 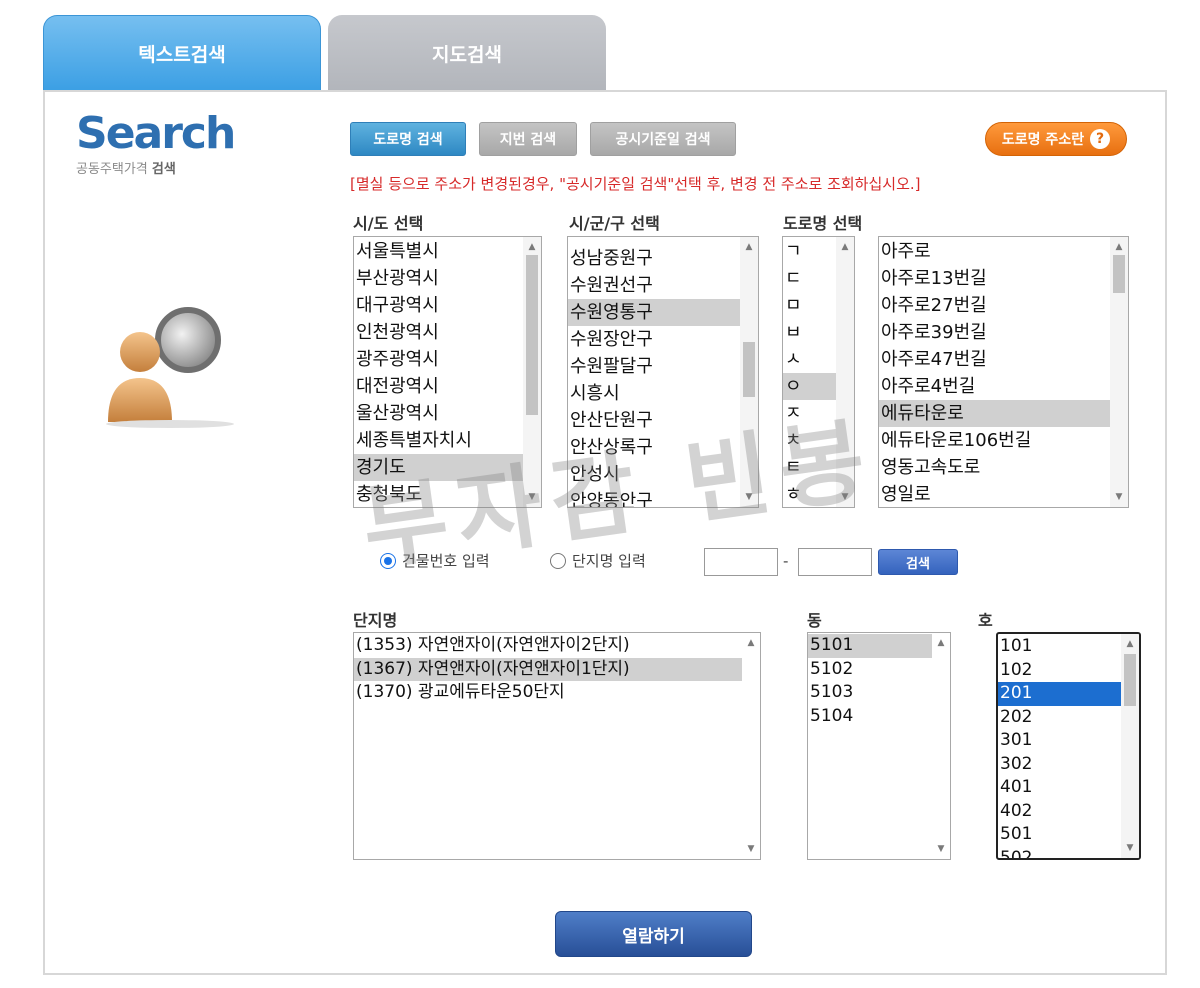 I want to click on ho-option: 201, so click(x=1059, y=694).